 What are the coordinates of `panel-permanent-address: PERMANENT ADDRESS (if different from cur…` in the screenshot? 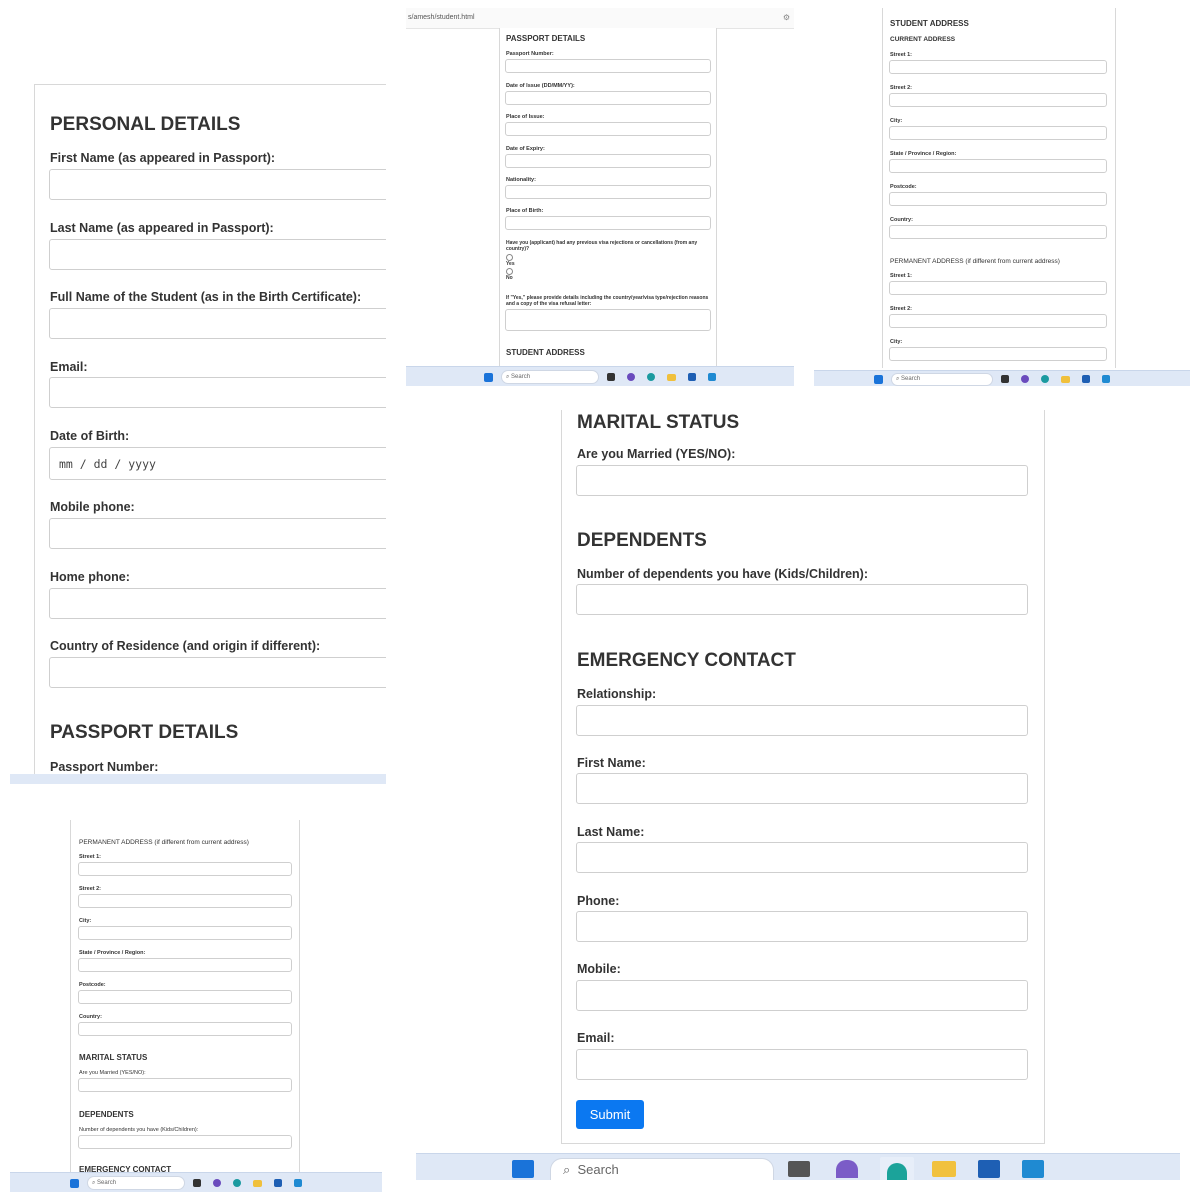 It's located at (196, 1006).